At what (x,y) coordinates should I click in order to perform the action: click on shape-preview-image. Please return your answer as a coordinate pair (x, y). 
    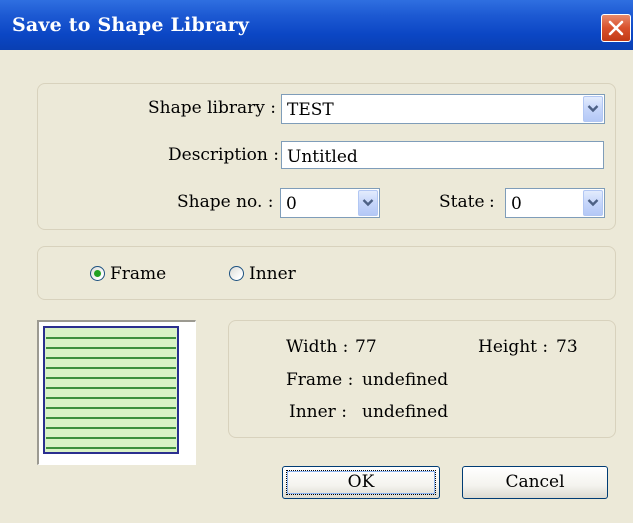
    Looking at the image, I should click on (111, 390).